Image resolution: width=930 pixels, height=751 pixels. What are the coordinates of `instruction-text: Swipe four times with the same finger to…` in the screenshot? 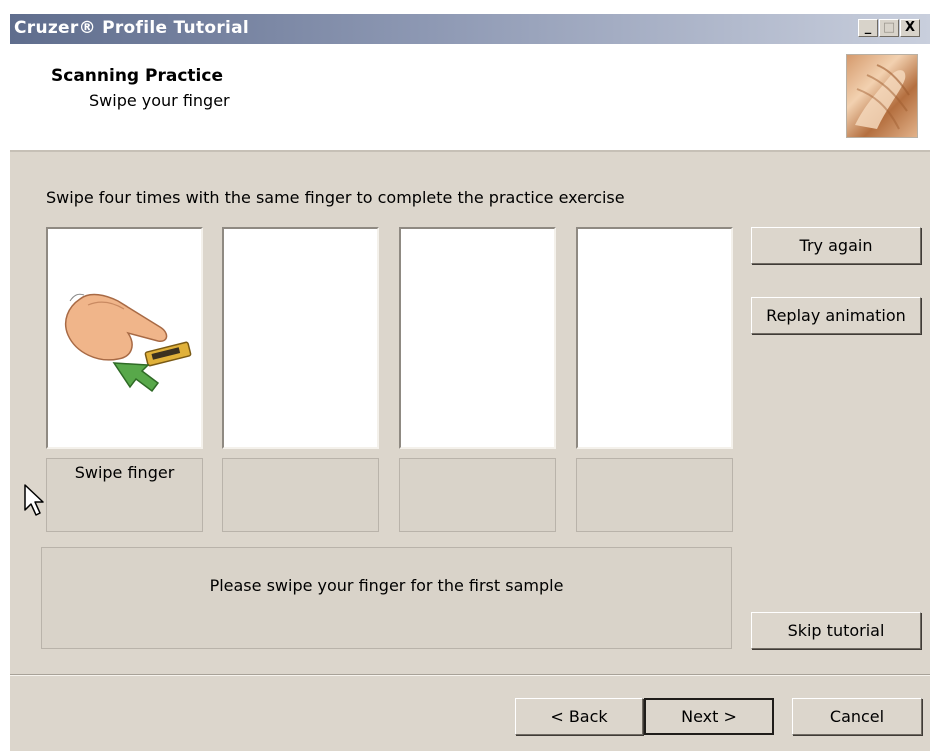 It's located at (335, 197).